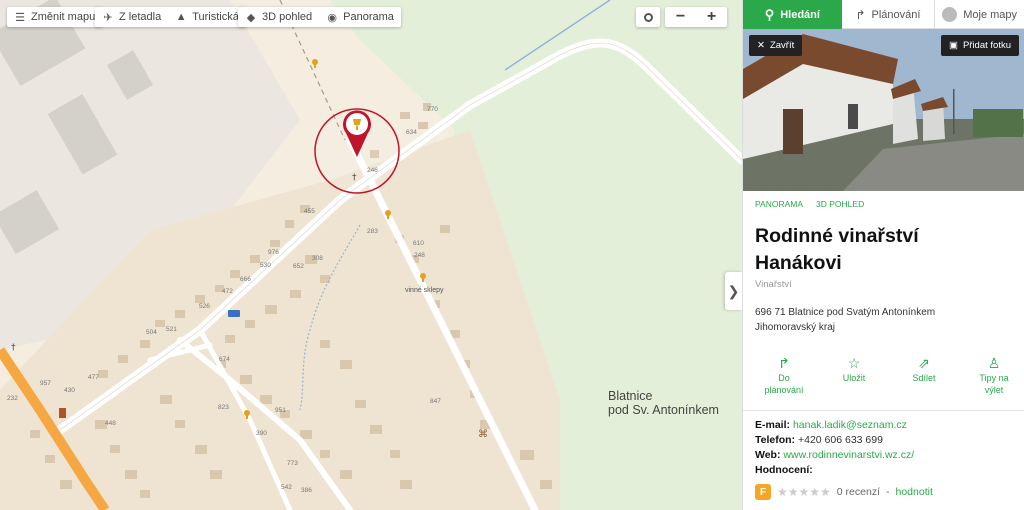 The height and width of the screenshot is (510, 1024). I want to click on user-avatar-icon, so click(950, 14).